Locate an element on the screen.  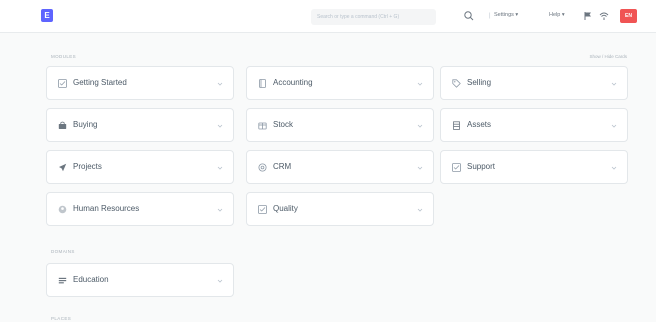
flag-icon is located at coordinates (588, 16).